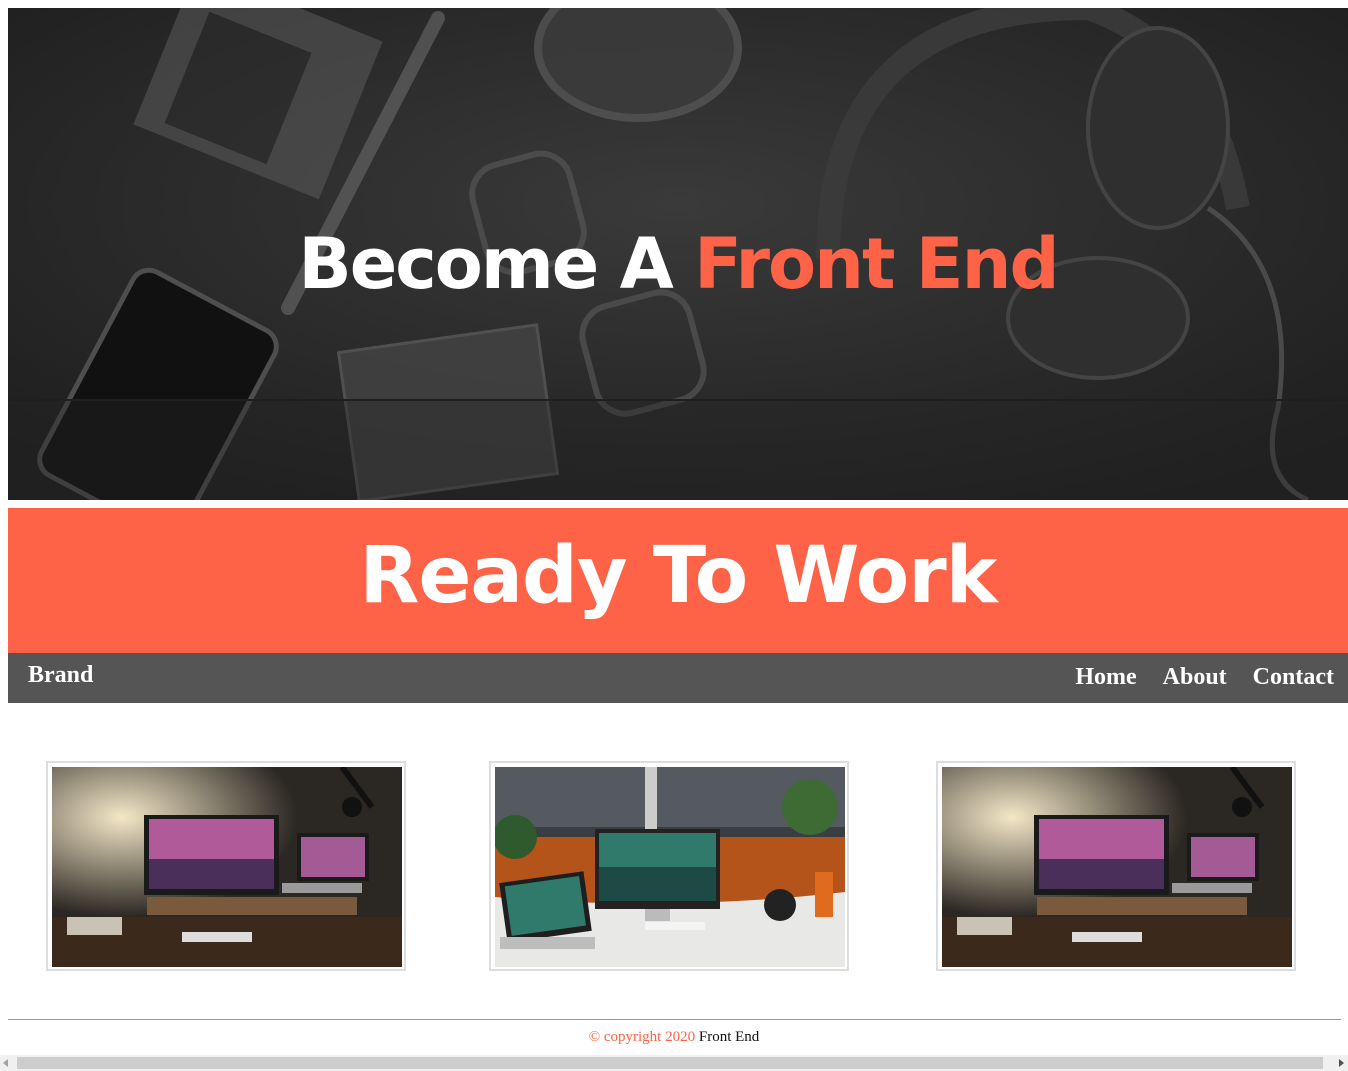  I want to click on nav-links: Home About Contact, so click(1204, 677).